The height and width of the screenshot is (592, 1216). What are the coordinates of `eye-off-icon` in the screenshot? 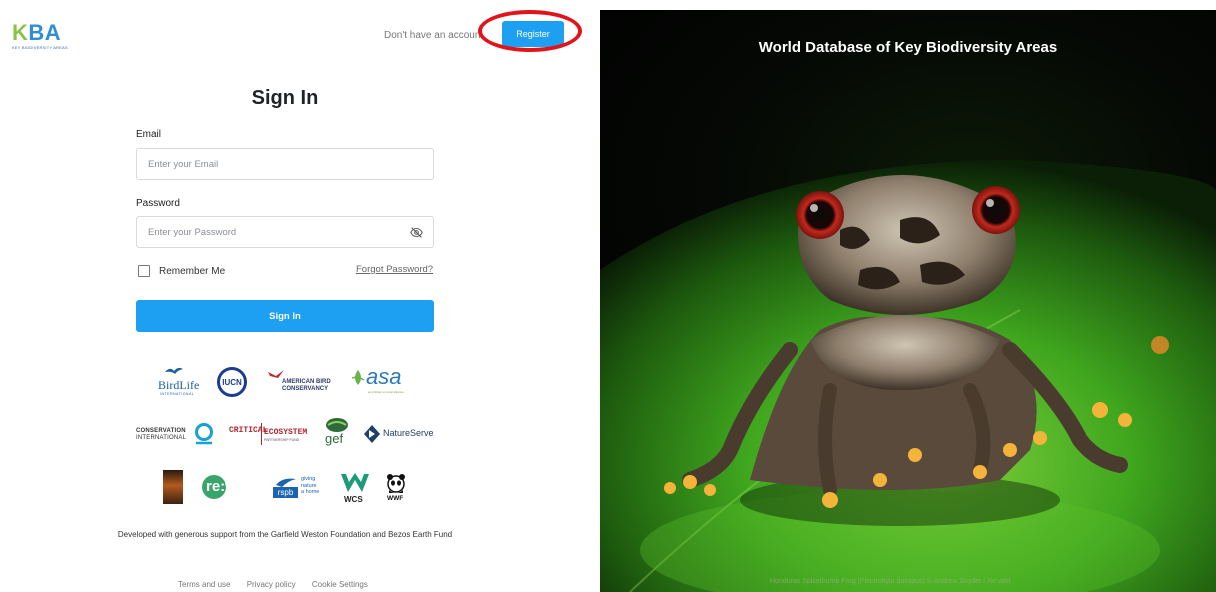 It's located at (416, 232).